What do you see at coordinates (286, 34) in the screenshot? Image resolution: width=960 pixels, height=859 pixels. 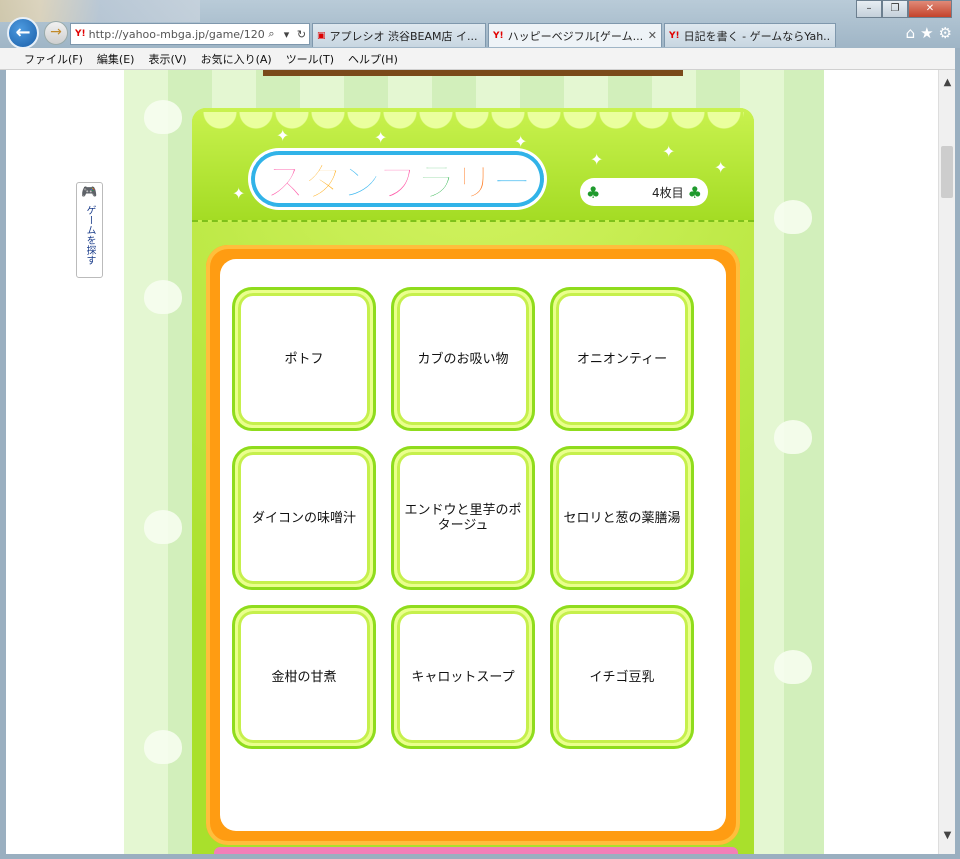 I see `dropdown-icon: ▾` at bounding box center [286, 34].